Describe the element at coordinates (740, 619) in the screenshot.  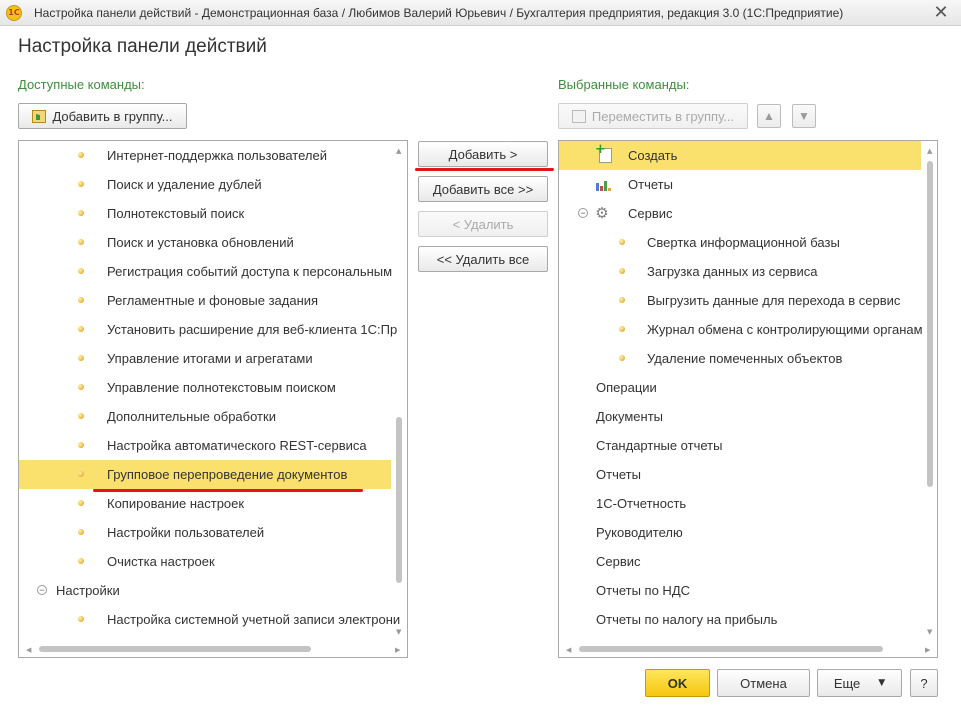
I see `selected-tree-row: Отчеты по налогу на прибыль` at that location.